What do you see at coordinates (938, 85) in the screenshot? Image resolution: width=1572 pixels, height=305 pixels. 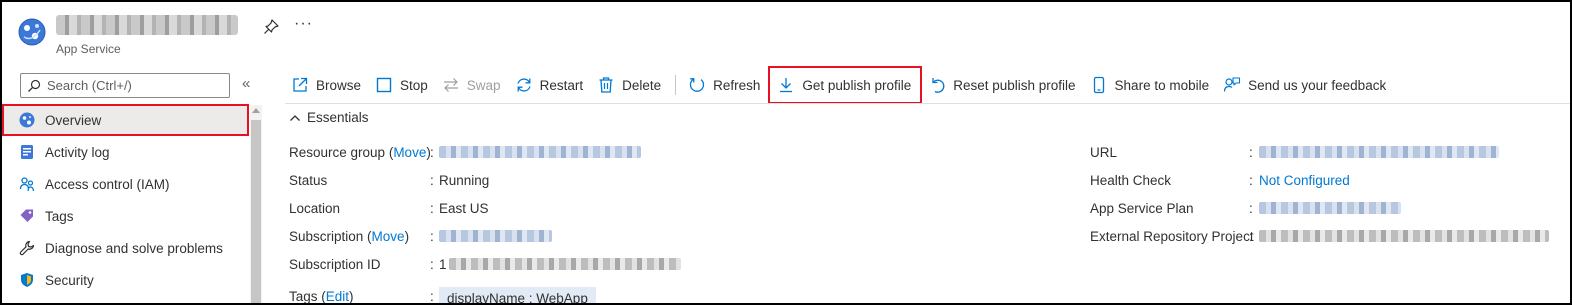 I see `undo-icon` at bounding box center [938, 85].